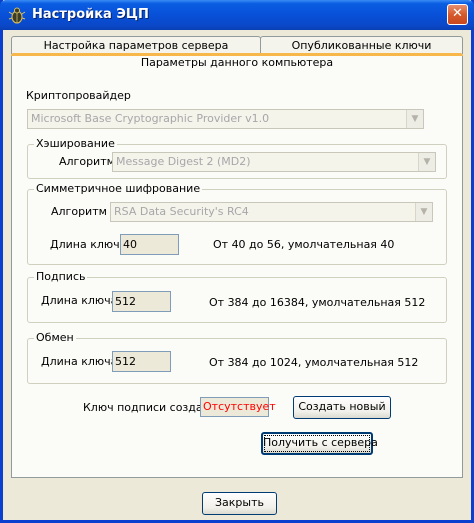  What do you see at coordinates (317, 302) in the screenshot?
I see `signature-range-hint: От 384 до 16384, умолчательная 512` at bounding box center [317, 302].